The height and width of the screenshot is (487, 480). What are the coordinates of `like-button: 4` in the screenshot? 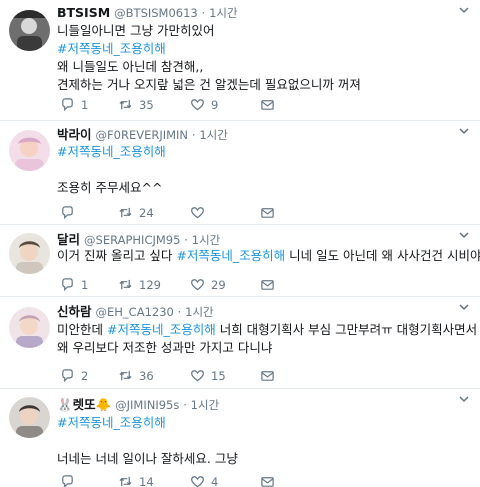 It's located at (204, 480).